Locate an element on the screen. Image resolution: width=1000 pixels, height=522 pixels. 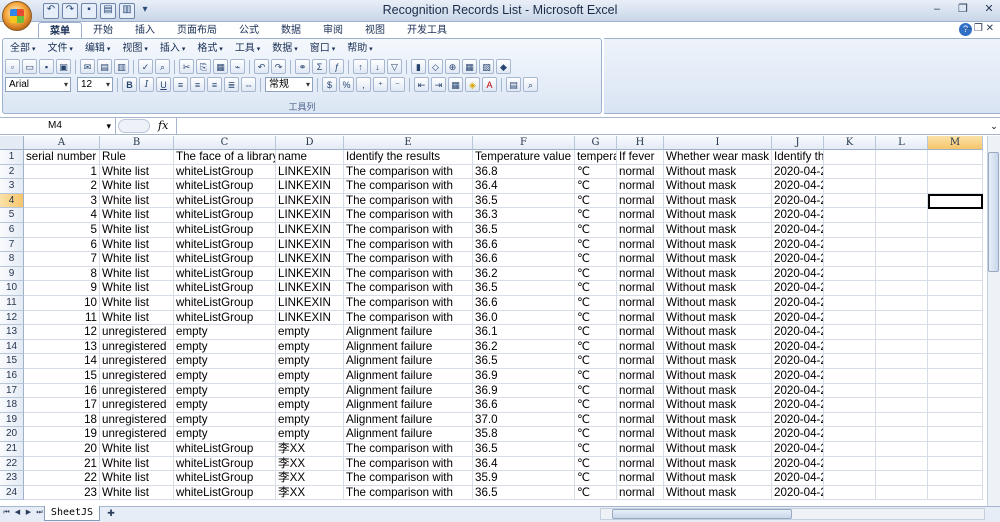
align-center-icon: ≡ is located at coordinates (197, 84).